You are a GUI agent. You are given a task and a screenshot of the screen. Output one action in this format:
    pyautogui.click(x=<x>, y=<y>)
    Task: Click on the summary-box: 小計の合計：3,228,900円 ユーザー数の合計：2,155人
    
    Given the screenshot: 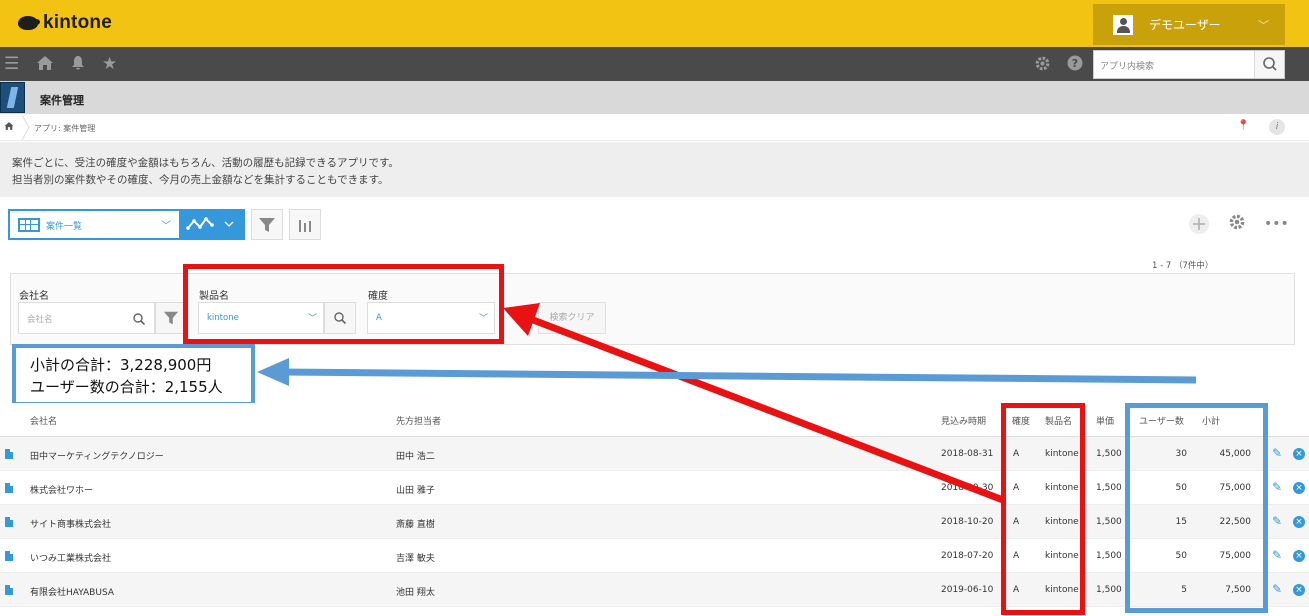 What is the action you would take?
    pyautogui.click(x=133, y=375)
    